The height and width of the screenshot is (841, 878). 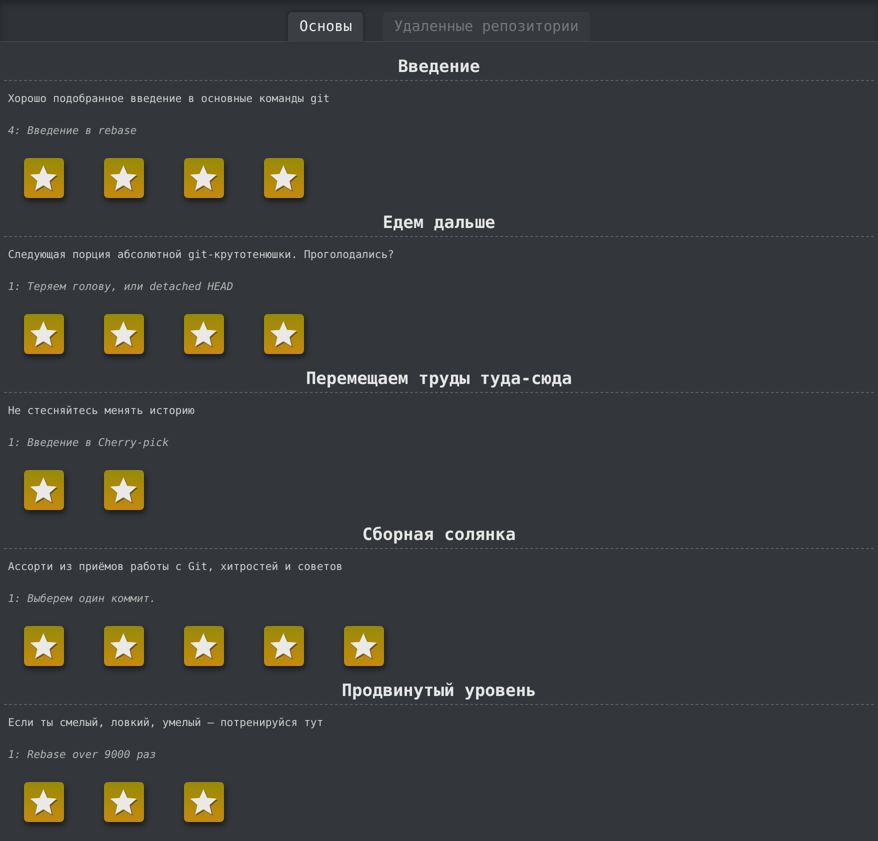 What do you see at coordinates (439, 379) in the screenshot?
I see `section-title: Перемещаем труды туда-сюда` at bounding box center [439, 379].